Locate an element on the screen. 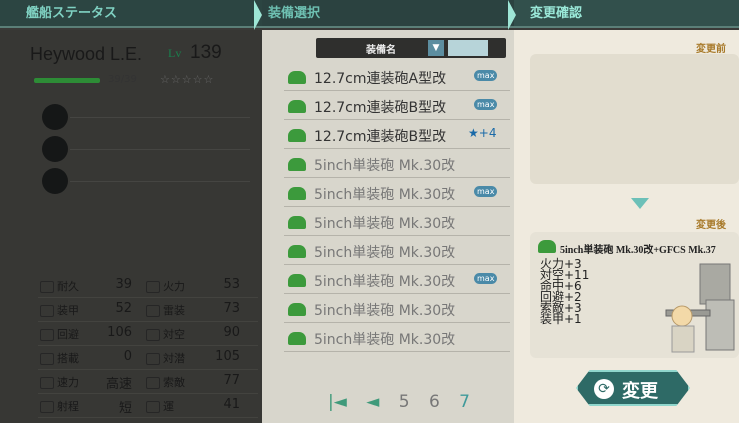 This screenshot has width=739, height=423. improvement-badge: ★+4 is located at coordinates (482, 133).